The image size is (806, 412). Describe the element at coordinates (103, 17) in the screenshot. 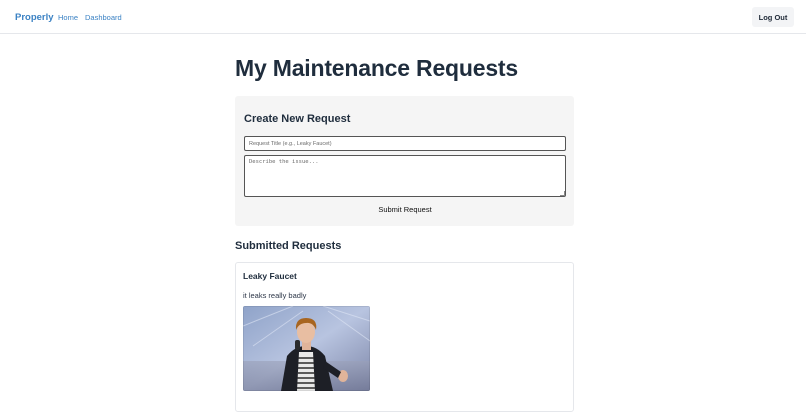

I see `nav-link-dashboard: Dashboard` at that location.